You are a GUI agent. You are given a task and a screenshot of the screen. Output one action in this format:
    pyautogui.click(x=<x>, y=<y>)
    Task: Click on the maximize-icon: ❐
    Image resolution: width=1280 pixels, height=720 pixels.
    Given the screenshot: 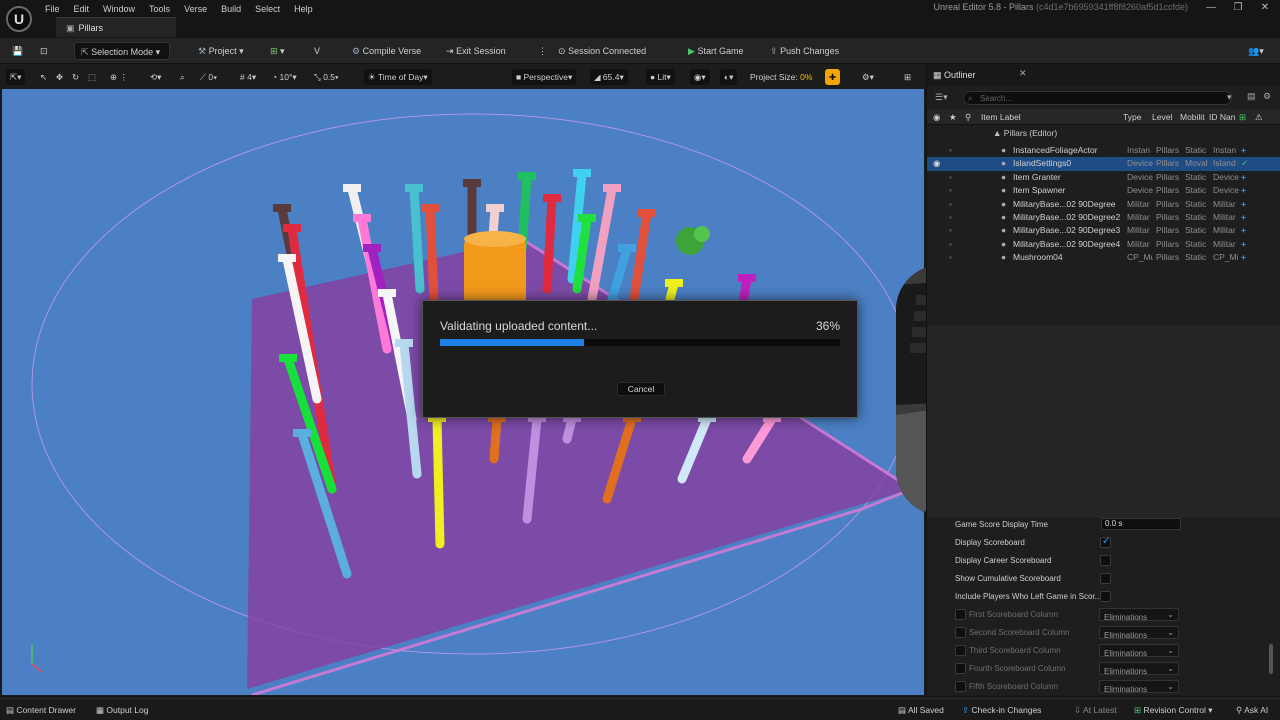 What is the action you would take?
    pyautogui.click(x=1238, y=7)
    